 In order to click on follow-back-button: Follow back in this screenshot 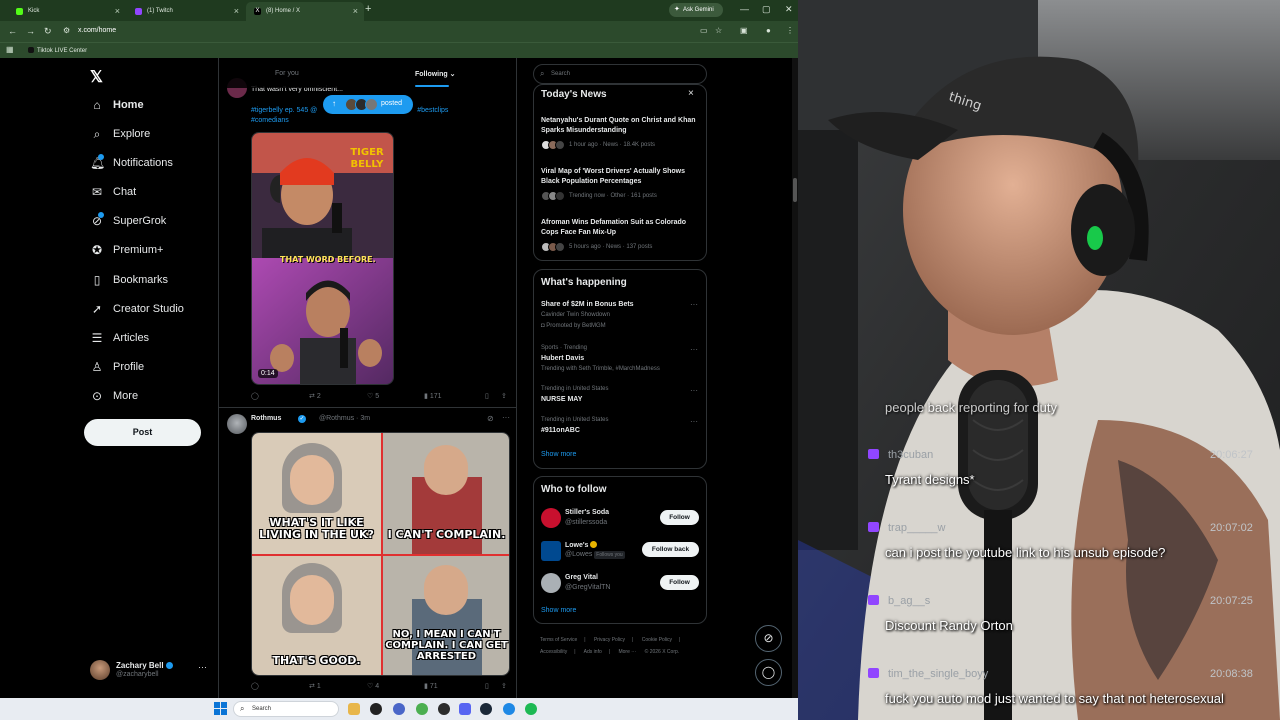, I will do `click(670, 549)`.